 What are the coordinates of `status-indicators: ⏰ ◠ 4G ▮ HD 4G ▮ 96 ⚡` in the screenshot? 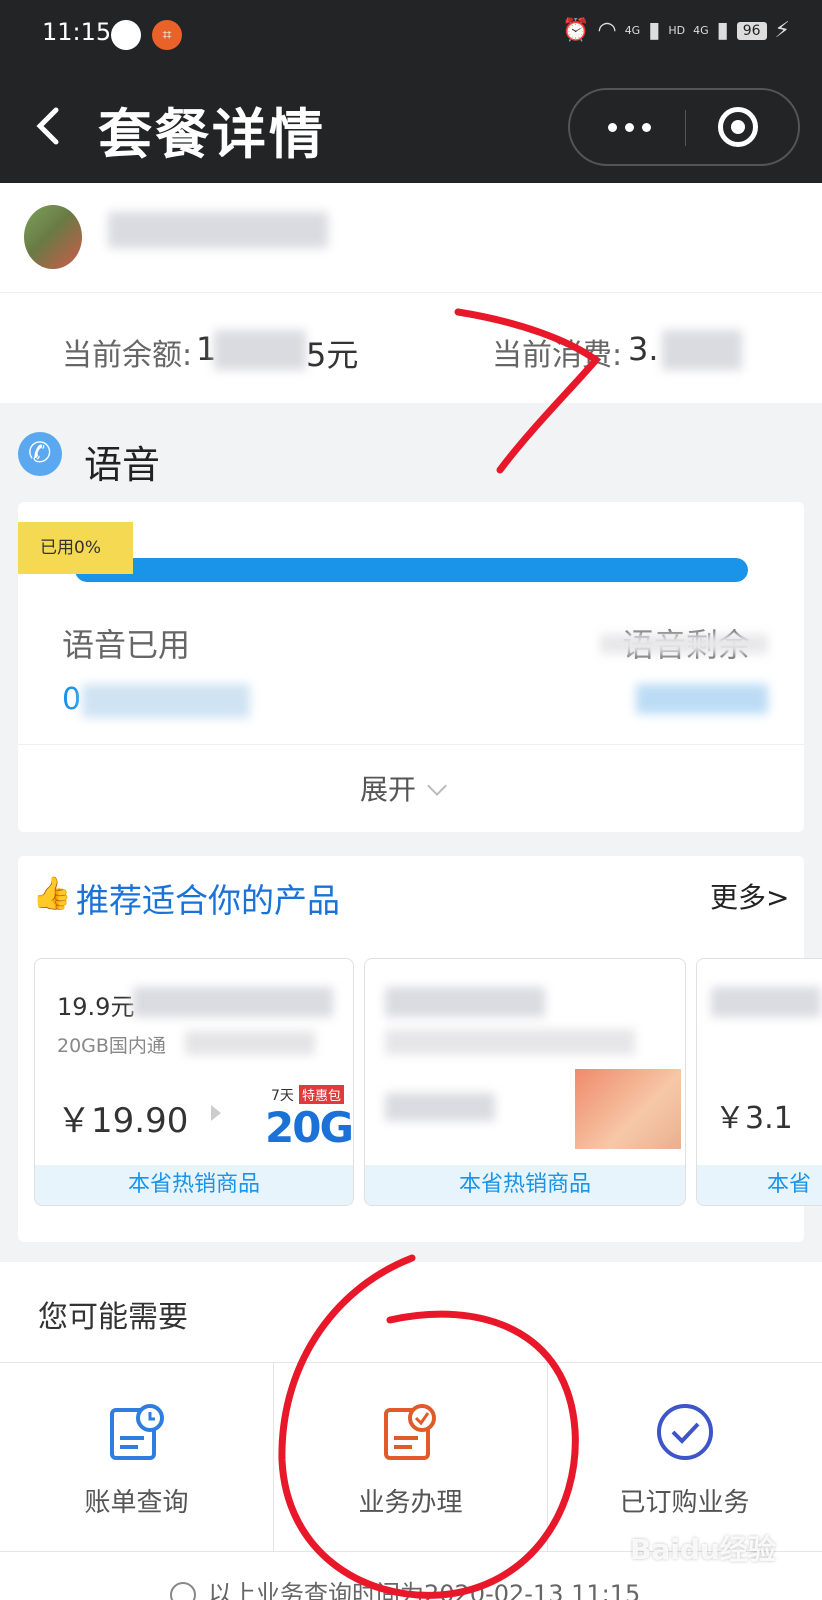 It's located at (676, 30).